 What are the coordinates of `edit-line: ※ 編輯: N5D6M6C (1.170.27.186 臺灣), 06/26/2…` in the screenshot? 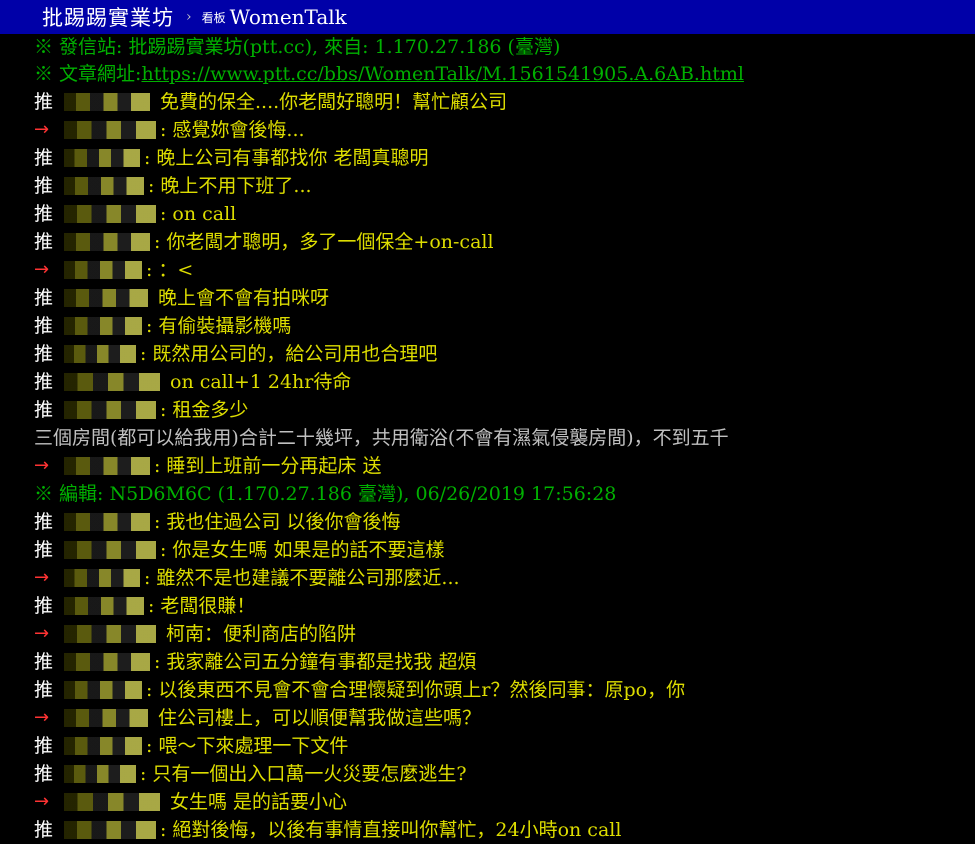 It's located at (325, 494).